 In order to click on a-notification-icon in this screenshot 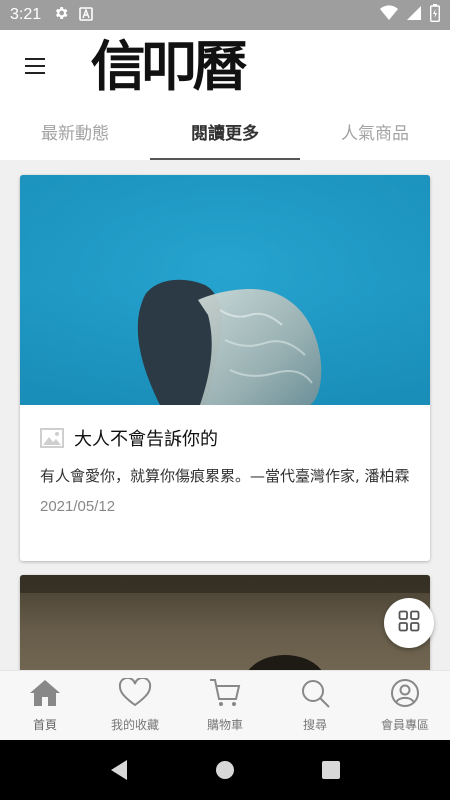, I will do `click(86, 15)`.